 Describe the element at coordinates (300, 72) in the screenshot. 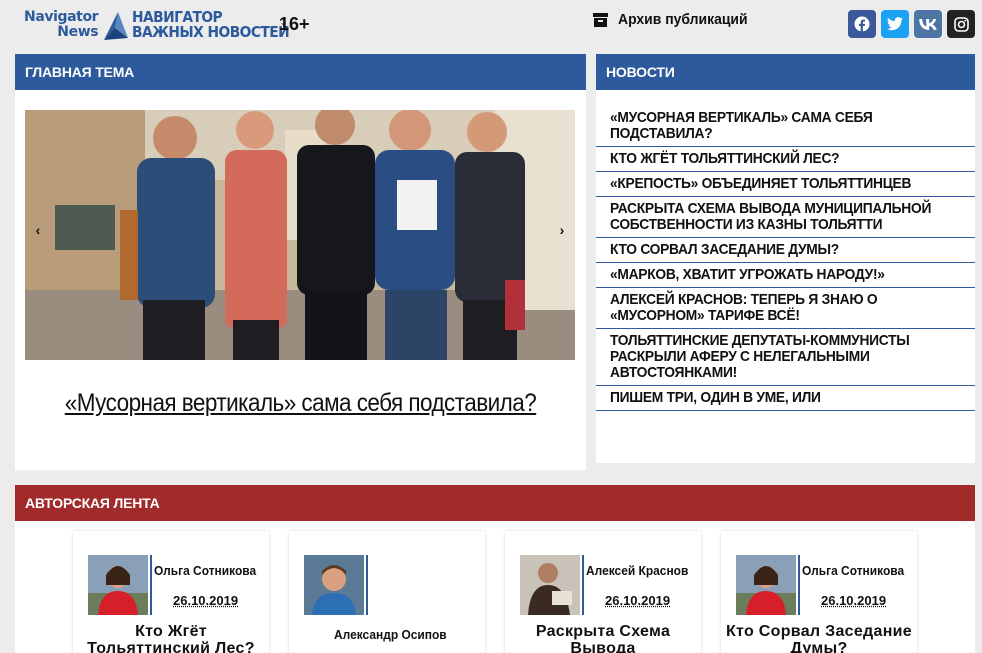

I see `main-topic-heading: ГЛАВНАЯ ТЕМА` at that location.